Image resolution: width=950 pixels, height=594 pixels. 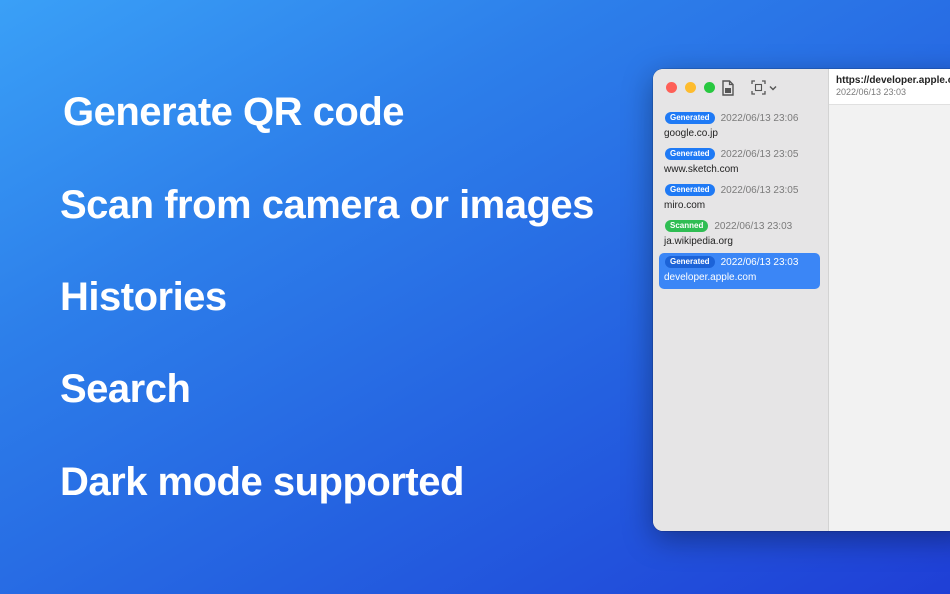 I want to click on detail-date: 2022/06/13 23:03, so click(x=871, y=92).